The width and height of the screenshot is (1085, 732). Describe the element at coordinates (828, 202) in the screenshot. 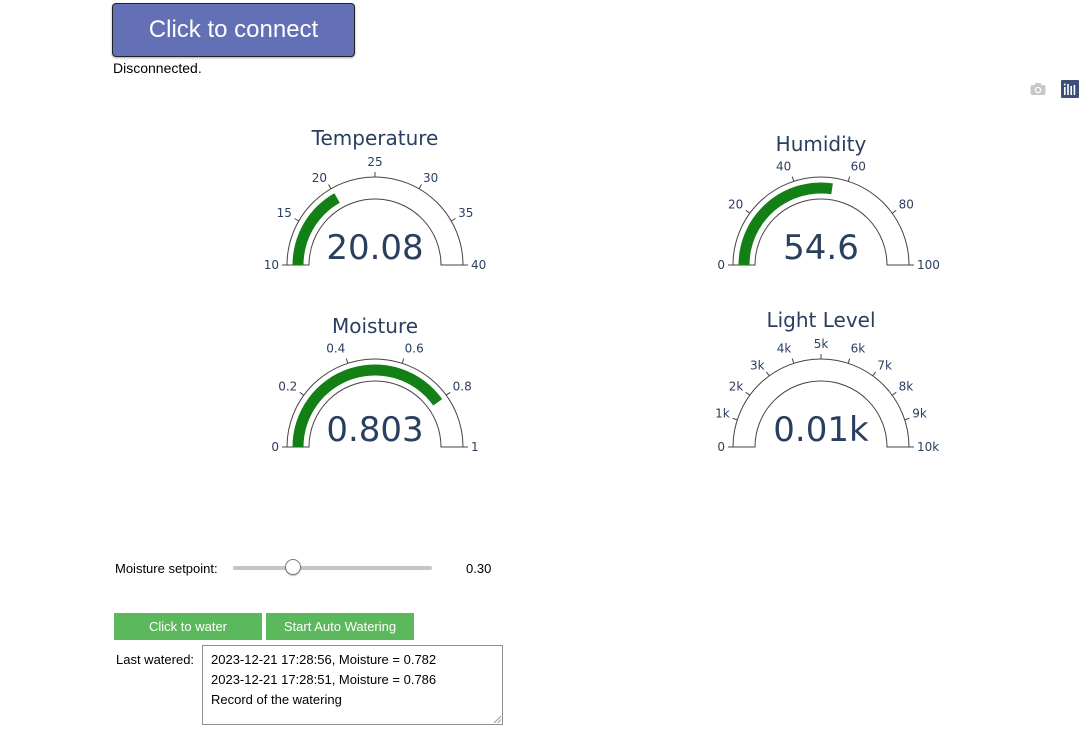

I see `humidity-gauge: 0 20 40 60 80 100 Humidity 54.6` at that location.